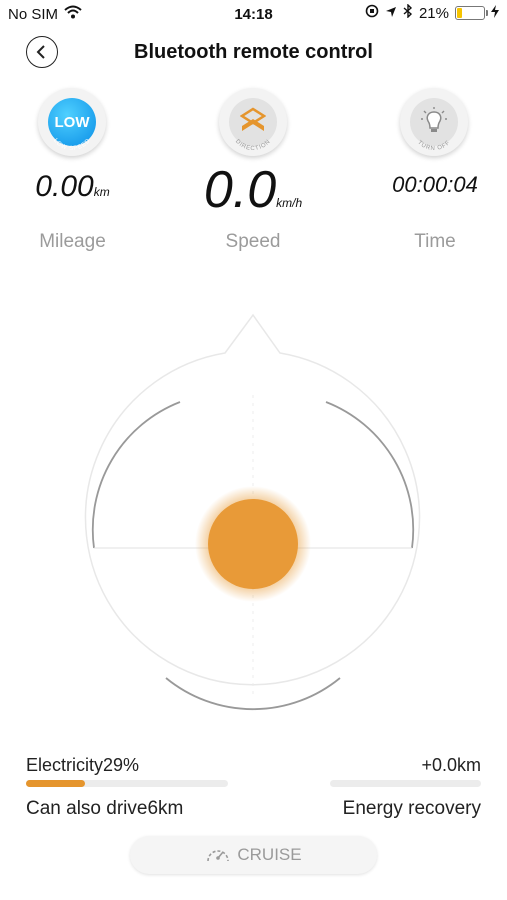 The image size is (507, 900). What do you see at coordinates (72, 122) in the screenshot?
I see `low-speed-button: LOW LOW SPEED` at bounding box center [72, 122].